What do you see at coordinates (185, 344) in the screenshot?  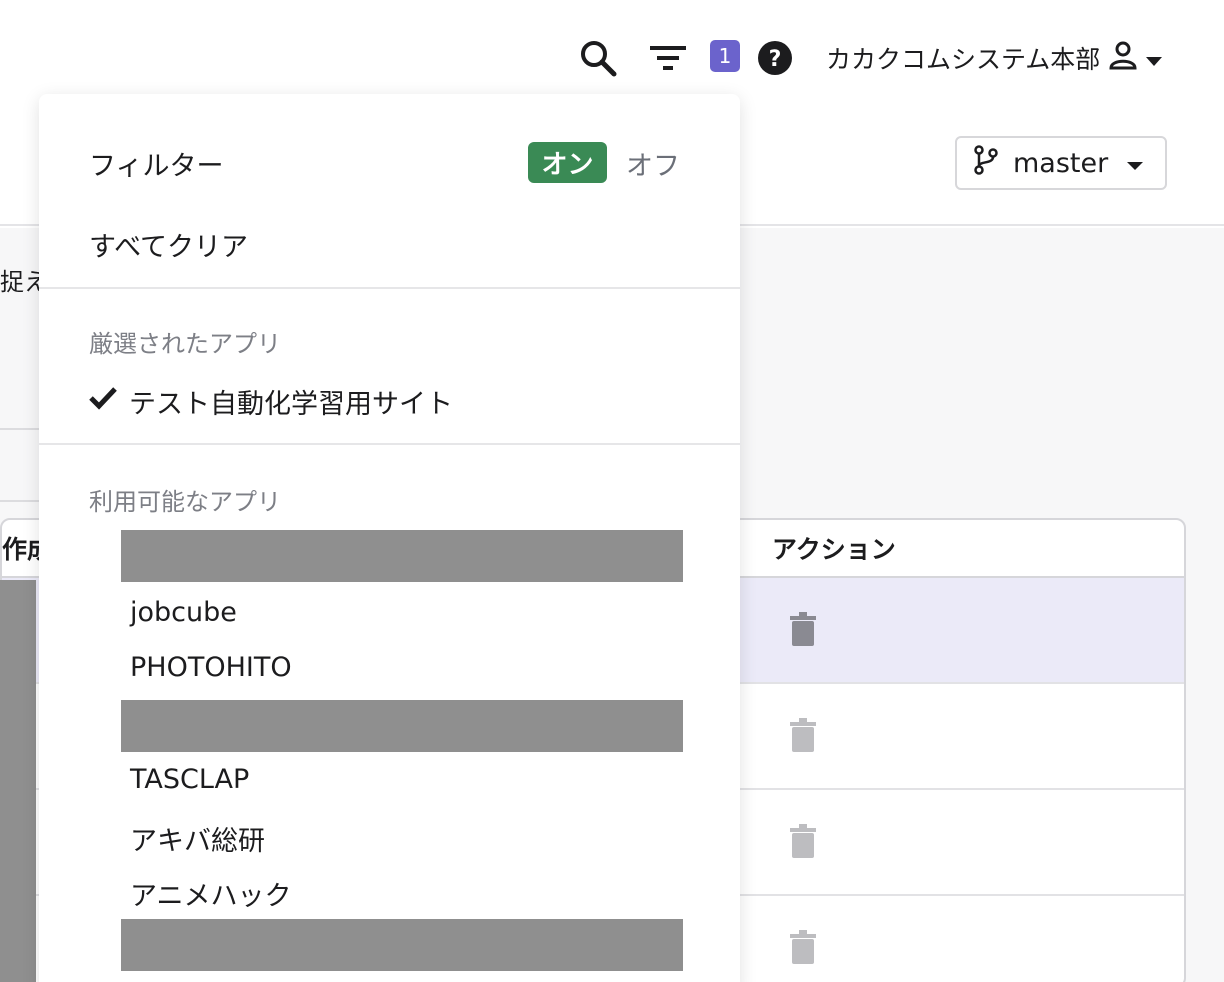 I see `selected-apps-heading: 厳選されたアプリ` at bounding box center [185, 344].